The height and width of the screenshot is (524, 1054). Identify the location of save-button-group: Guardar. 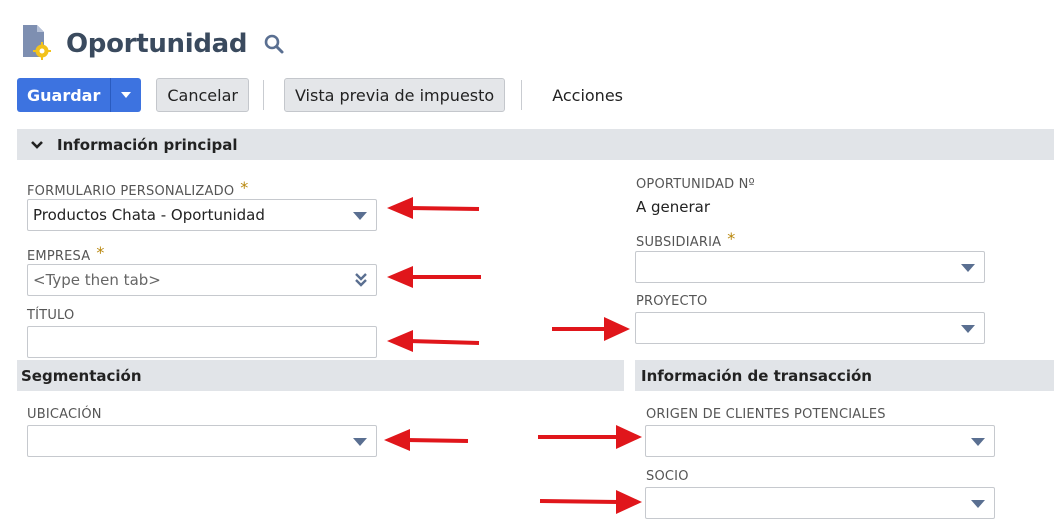
(79, 95).